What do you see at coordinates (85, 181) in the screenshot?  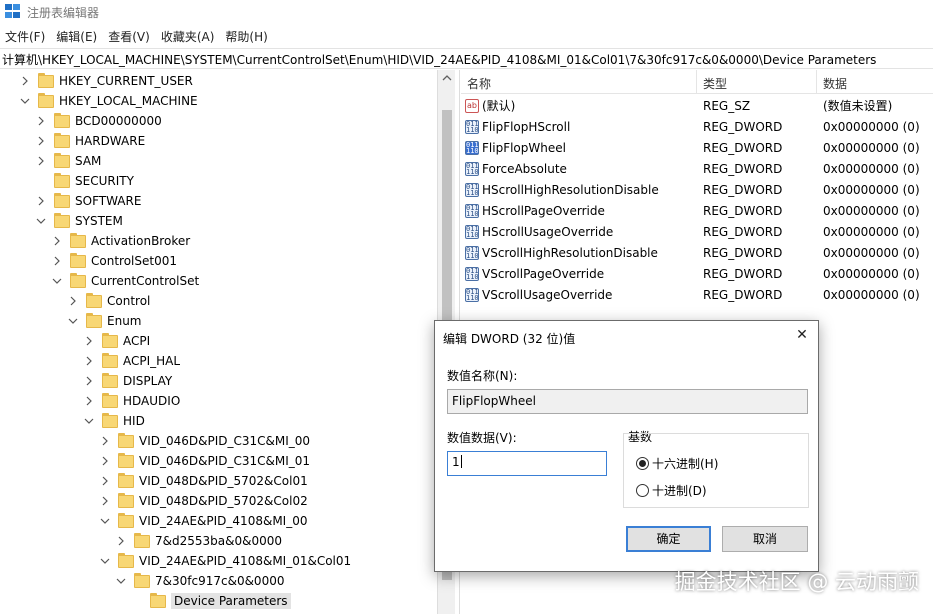 I see `tree-item: SECURITY` at bounding box center [85, 181].